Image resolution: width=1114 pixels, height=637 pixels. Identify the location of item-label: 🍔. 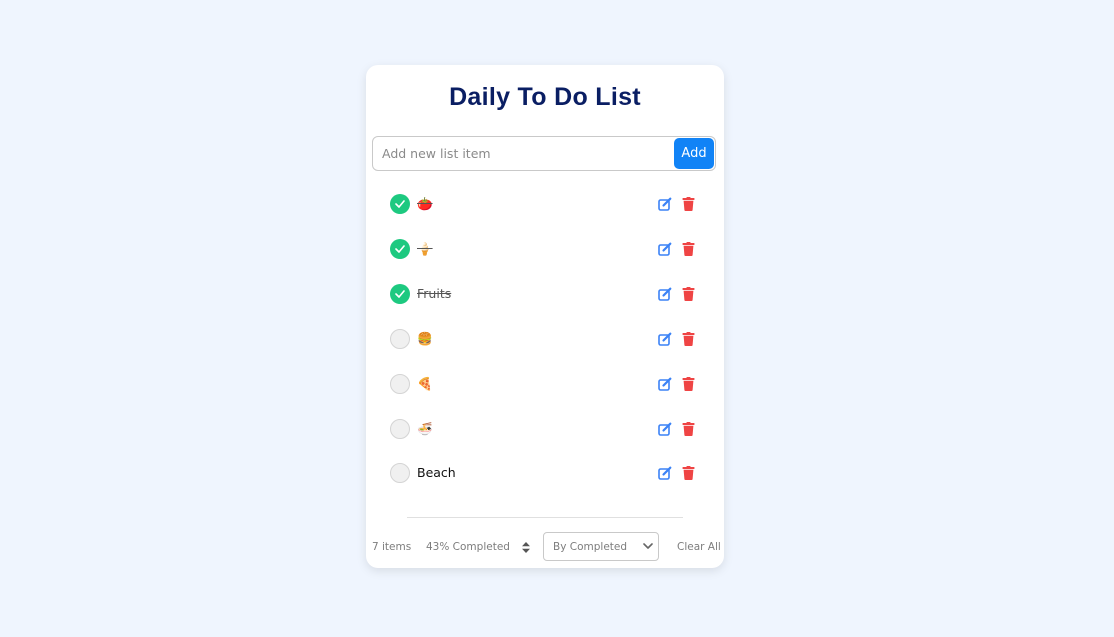
(425, 338).